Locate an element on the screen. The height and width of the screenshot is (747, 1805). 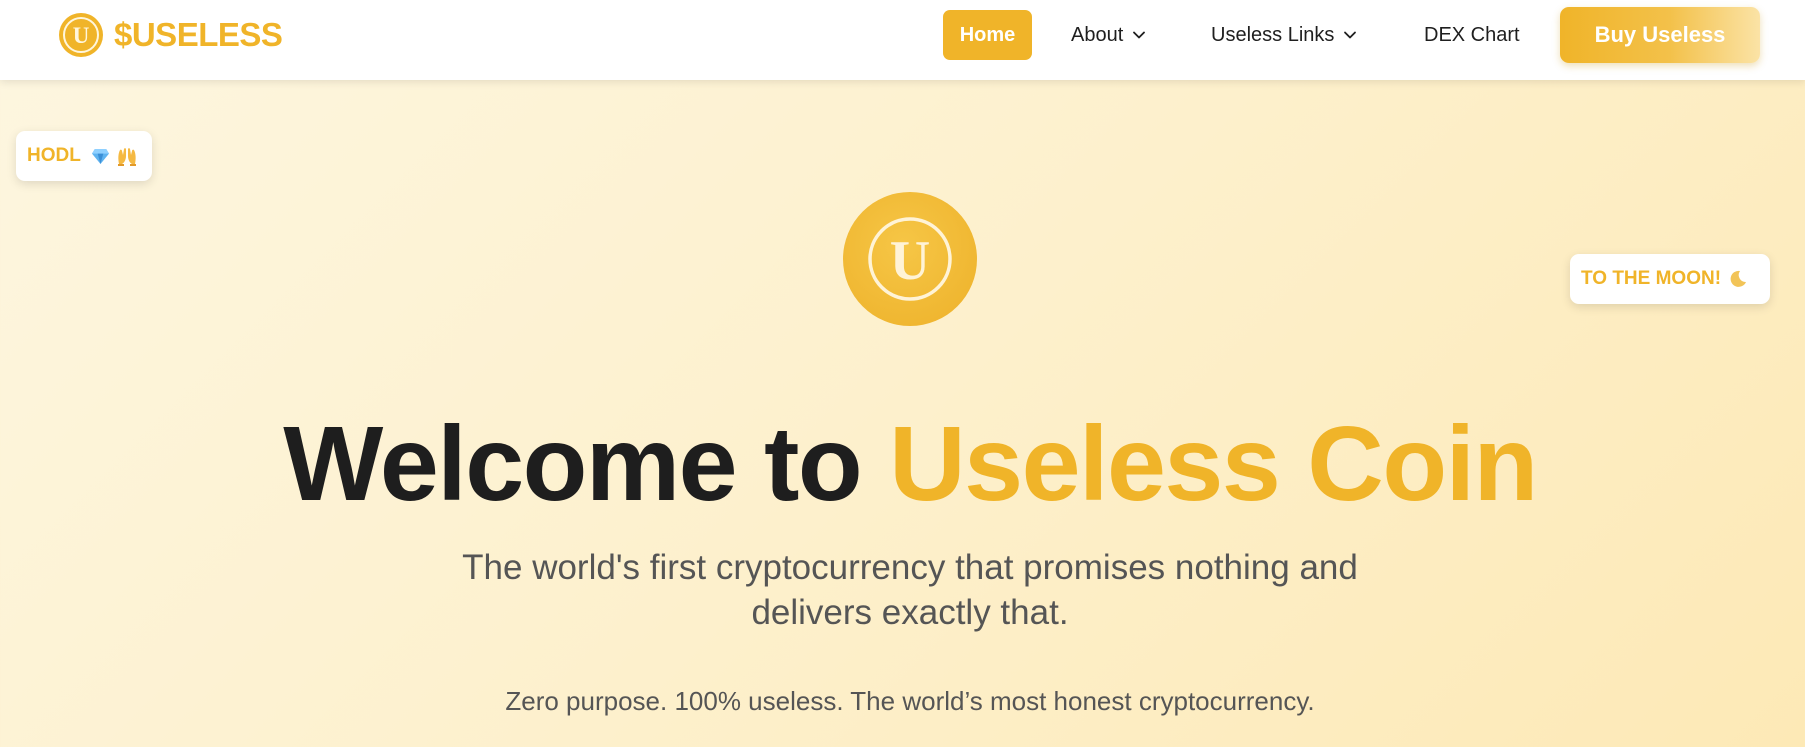
brand-name: $USELESS is located at coordinates (198, 34).